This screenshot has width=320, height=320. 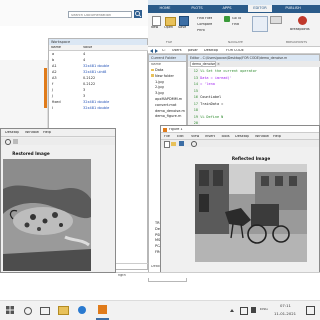 I want to click on language-indicator: ENG, so click(x=264, y=310).